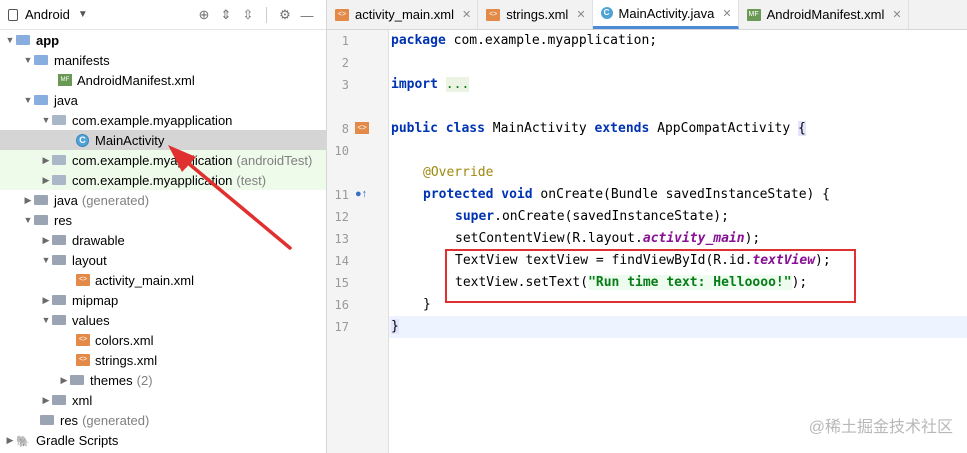  What do you see at coordinates (204, 15) in the screenshot?
I see `locate-icon: ⊕` at bounding box center [204, 15].